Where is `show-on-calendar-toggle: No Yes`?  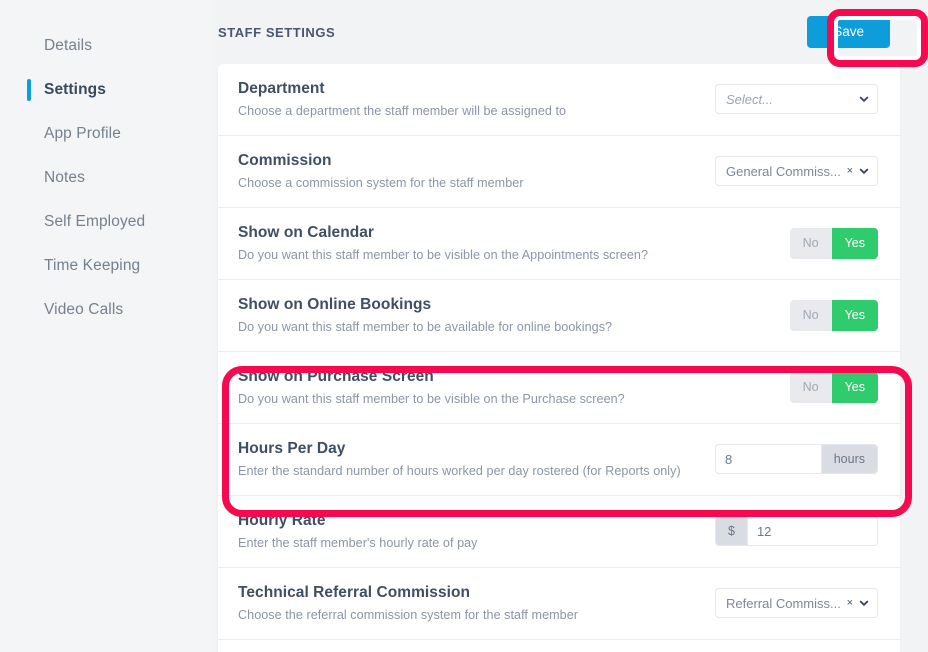 show-on-calendar-toggle: No Yes is located at coordinates (833, 243).